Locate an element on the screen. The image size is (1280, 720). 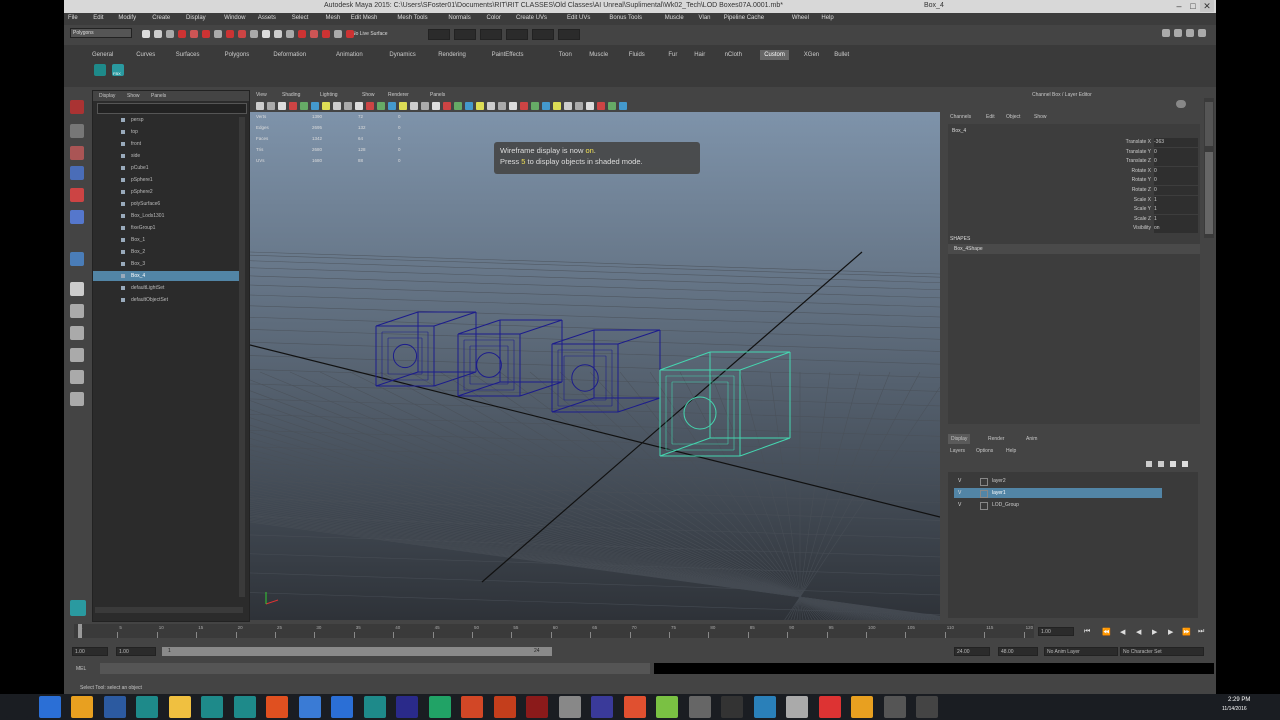
shelf-tab-xgen: XGen is located at coordinates (811, 55).